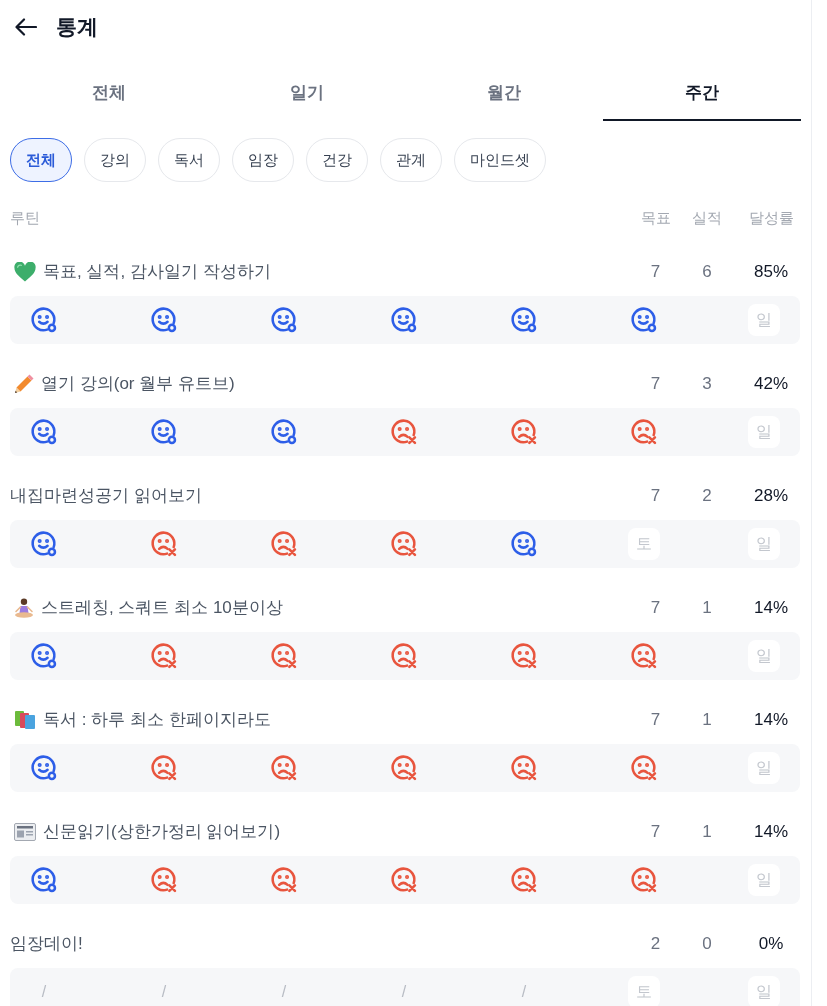  I want to click on actual-count: 0, so click(707, 944).